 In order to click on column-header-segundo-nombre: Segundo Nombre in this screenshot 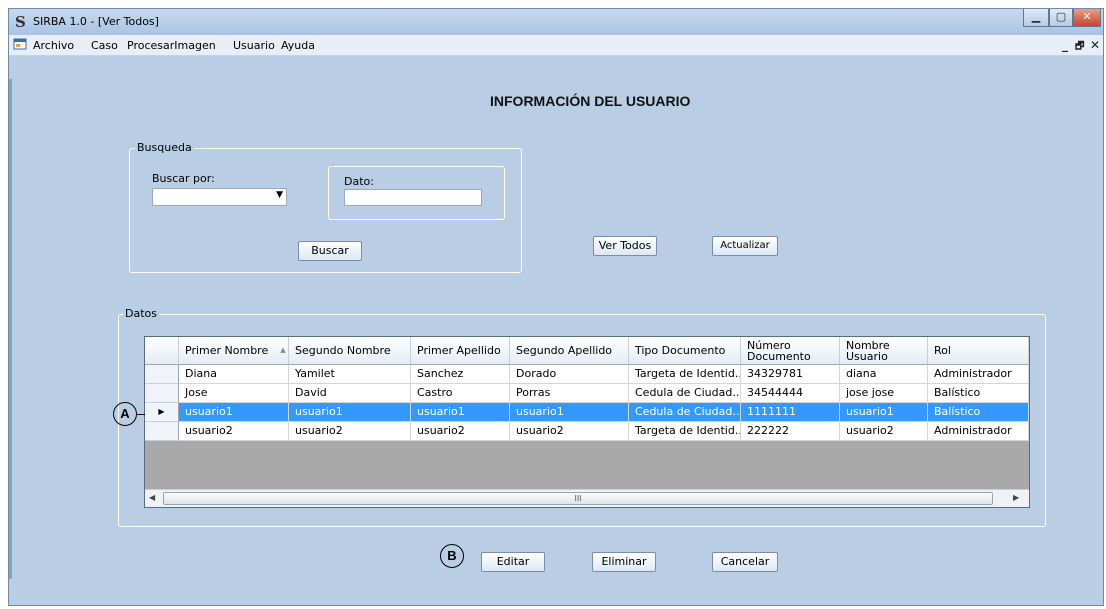, I will do `click(350, 351)`.